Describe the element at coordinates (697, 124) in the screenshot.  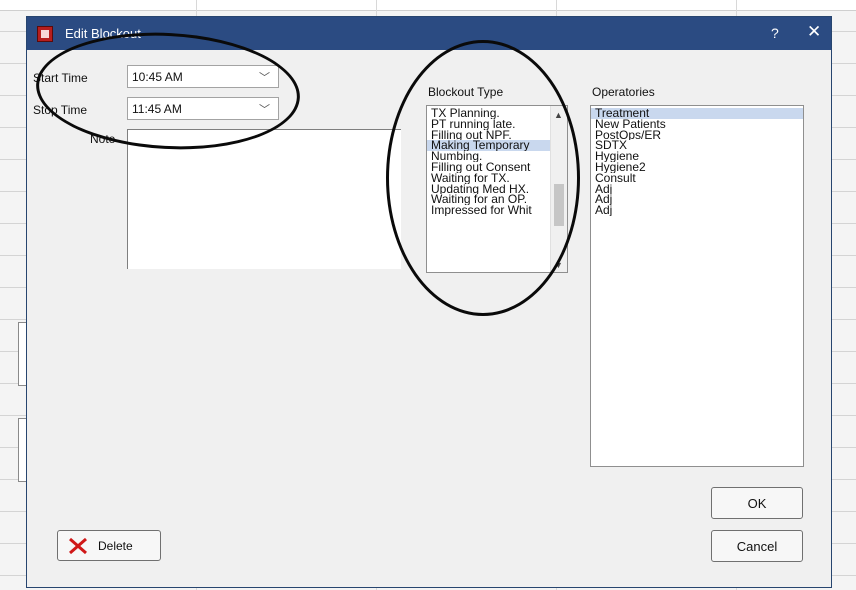
I see `list-item: New Patients` at that location.